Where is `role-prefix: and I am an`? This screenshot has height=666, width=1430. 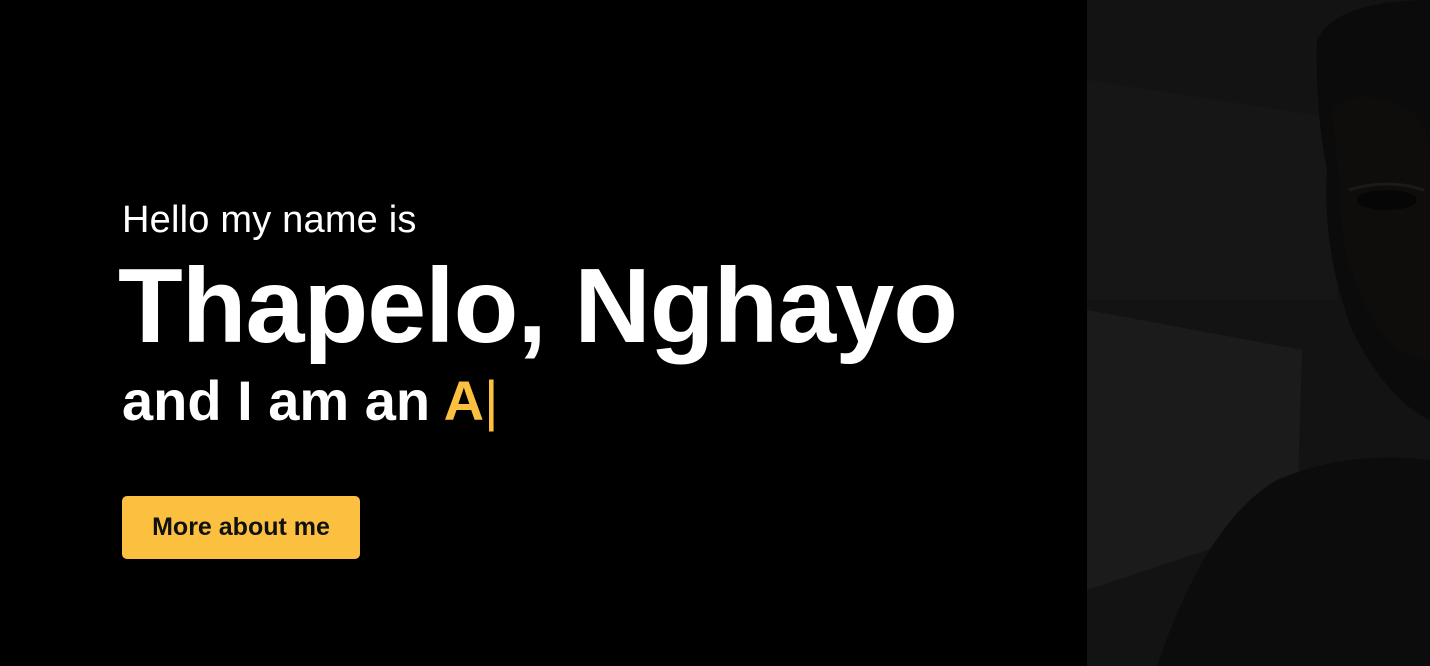 role-prefix: and I am an is located at coordinates (283, 400).